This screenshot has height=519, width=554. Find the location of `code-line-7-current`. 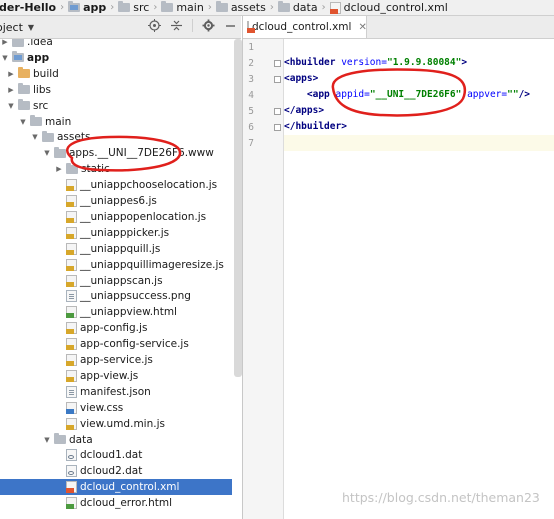

code-line-7-current is located at coordinates (419, 143).